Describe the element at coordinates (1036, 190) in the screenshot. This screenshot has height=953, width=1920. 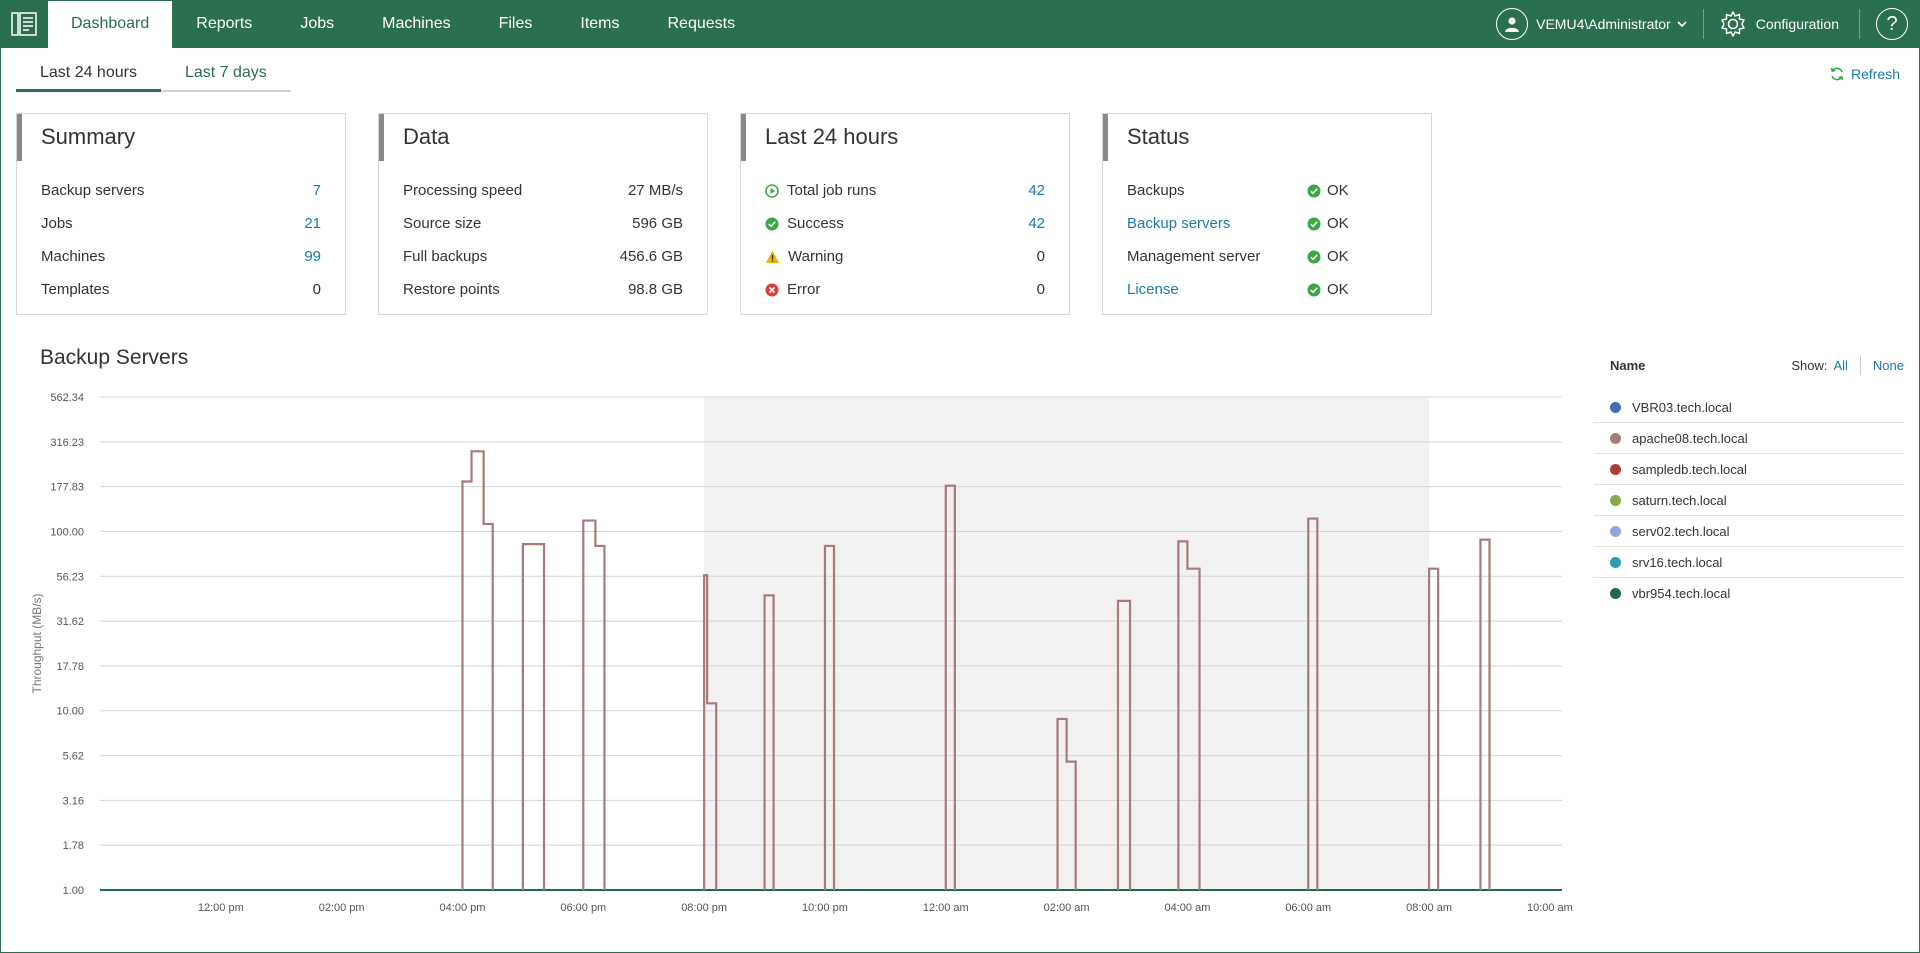
I see `total-job-runs-link: 42` at that location.